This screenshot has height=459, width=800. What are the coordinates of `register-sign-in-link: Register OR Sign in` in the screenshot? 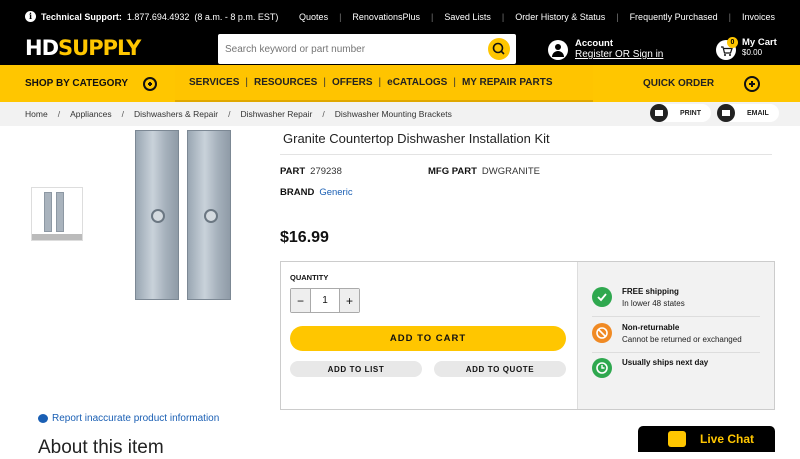 It's located at (619, 54).